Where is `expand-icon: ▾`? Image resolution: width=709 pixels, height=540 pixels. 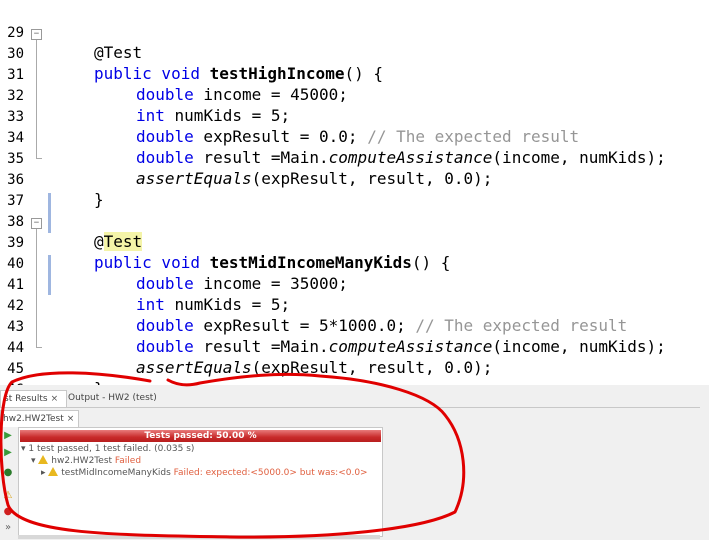
expand-icon: ▾ is located at coordinates (34, 461).